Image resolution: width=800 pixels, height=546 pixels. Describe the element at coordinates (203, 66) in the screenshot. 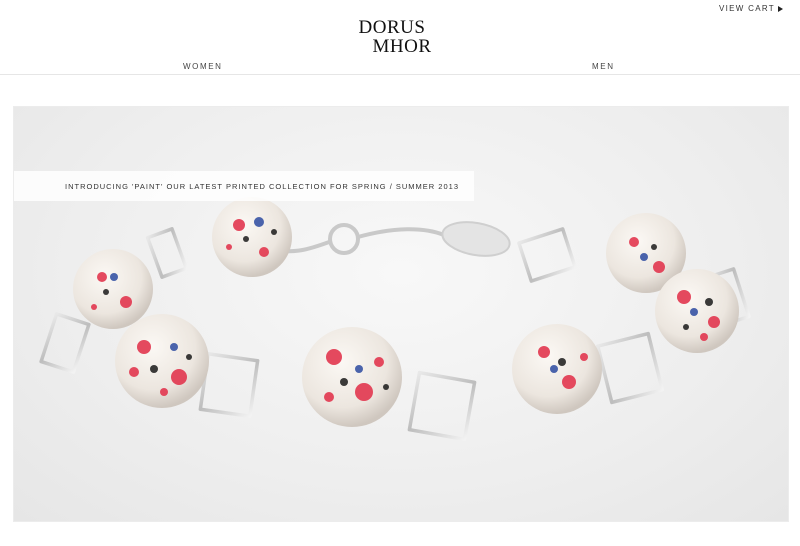

I see `nav-item-women: WOMEN` at that location.